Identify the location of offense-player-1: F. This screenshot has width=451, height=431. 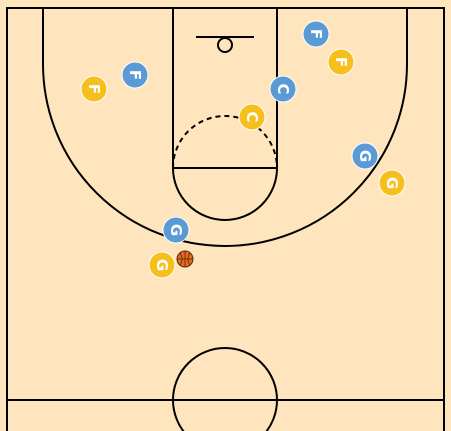
(94, 89).